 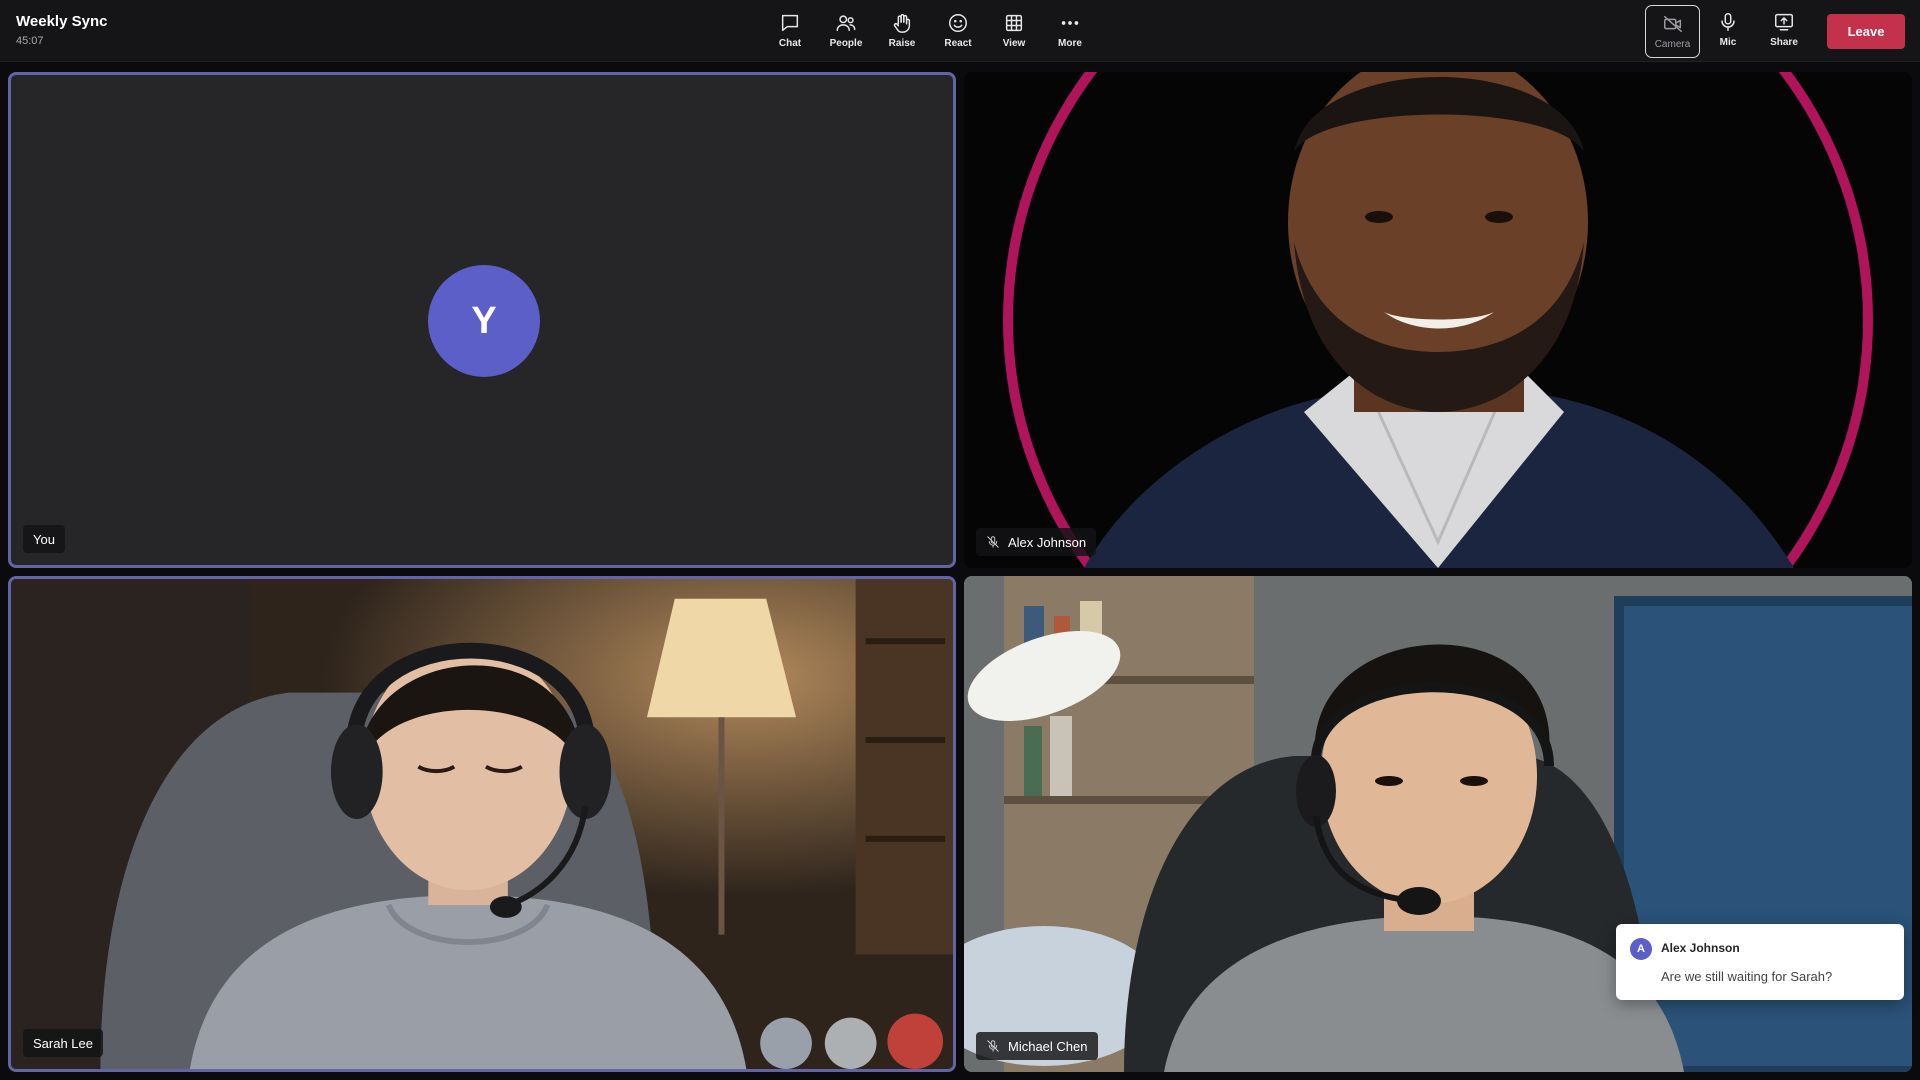 What do you see at coordinates (1070, 23) in the screenshot?
I see `more-icon` at bounding box center [1070, 23].